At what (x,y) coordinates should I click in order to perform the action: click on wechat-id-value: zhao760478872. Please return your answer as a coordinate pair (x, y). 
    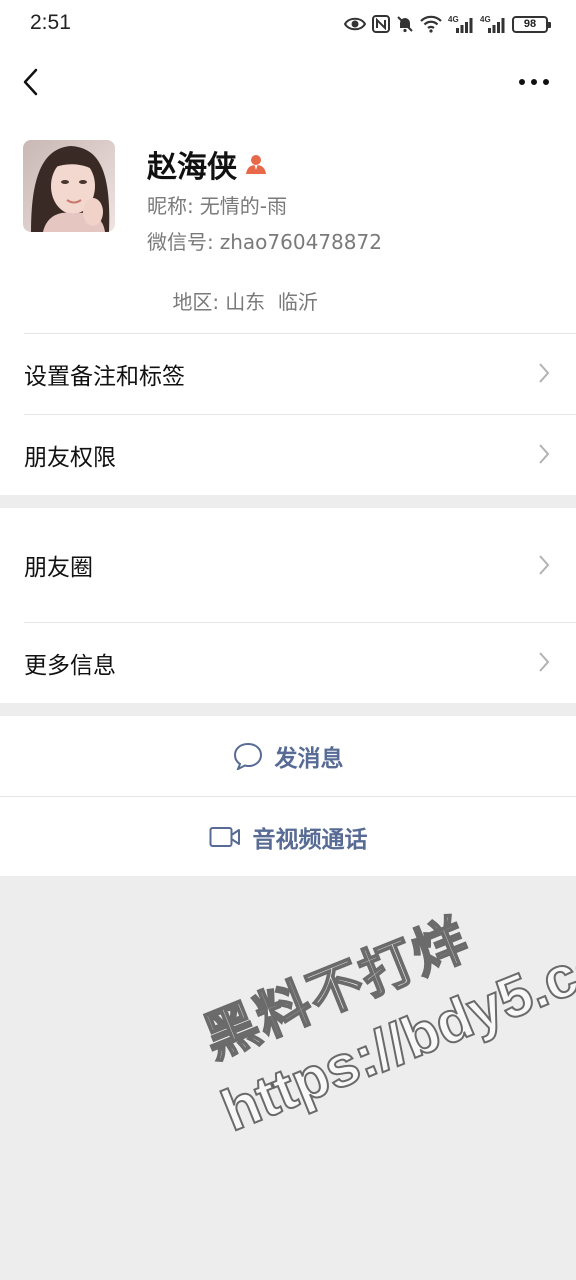
    Looking at the image, I should click on (301, 242).